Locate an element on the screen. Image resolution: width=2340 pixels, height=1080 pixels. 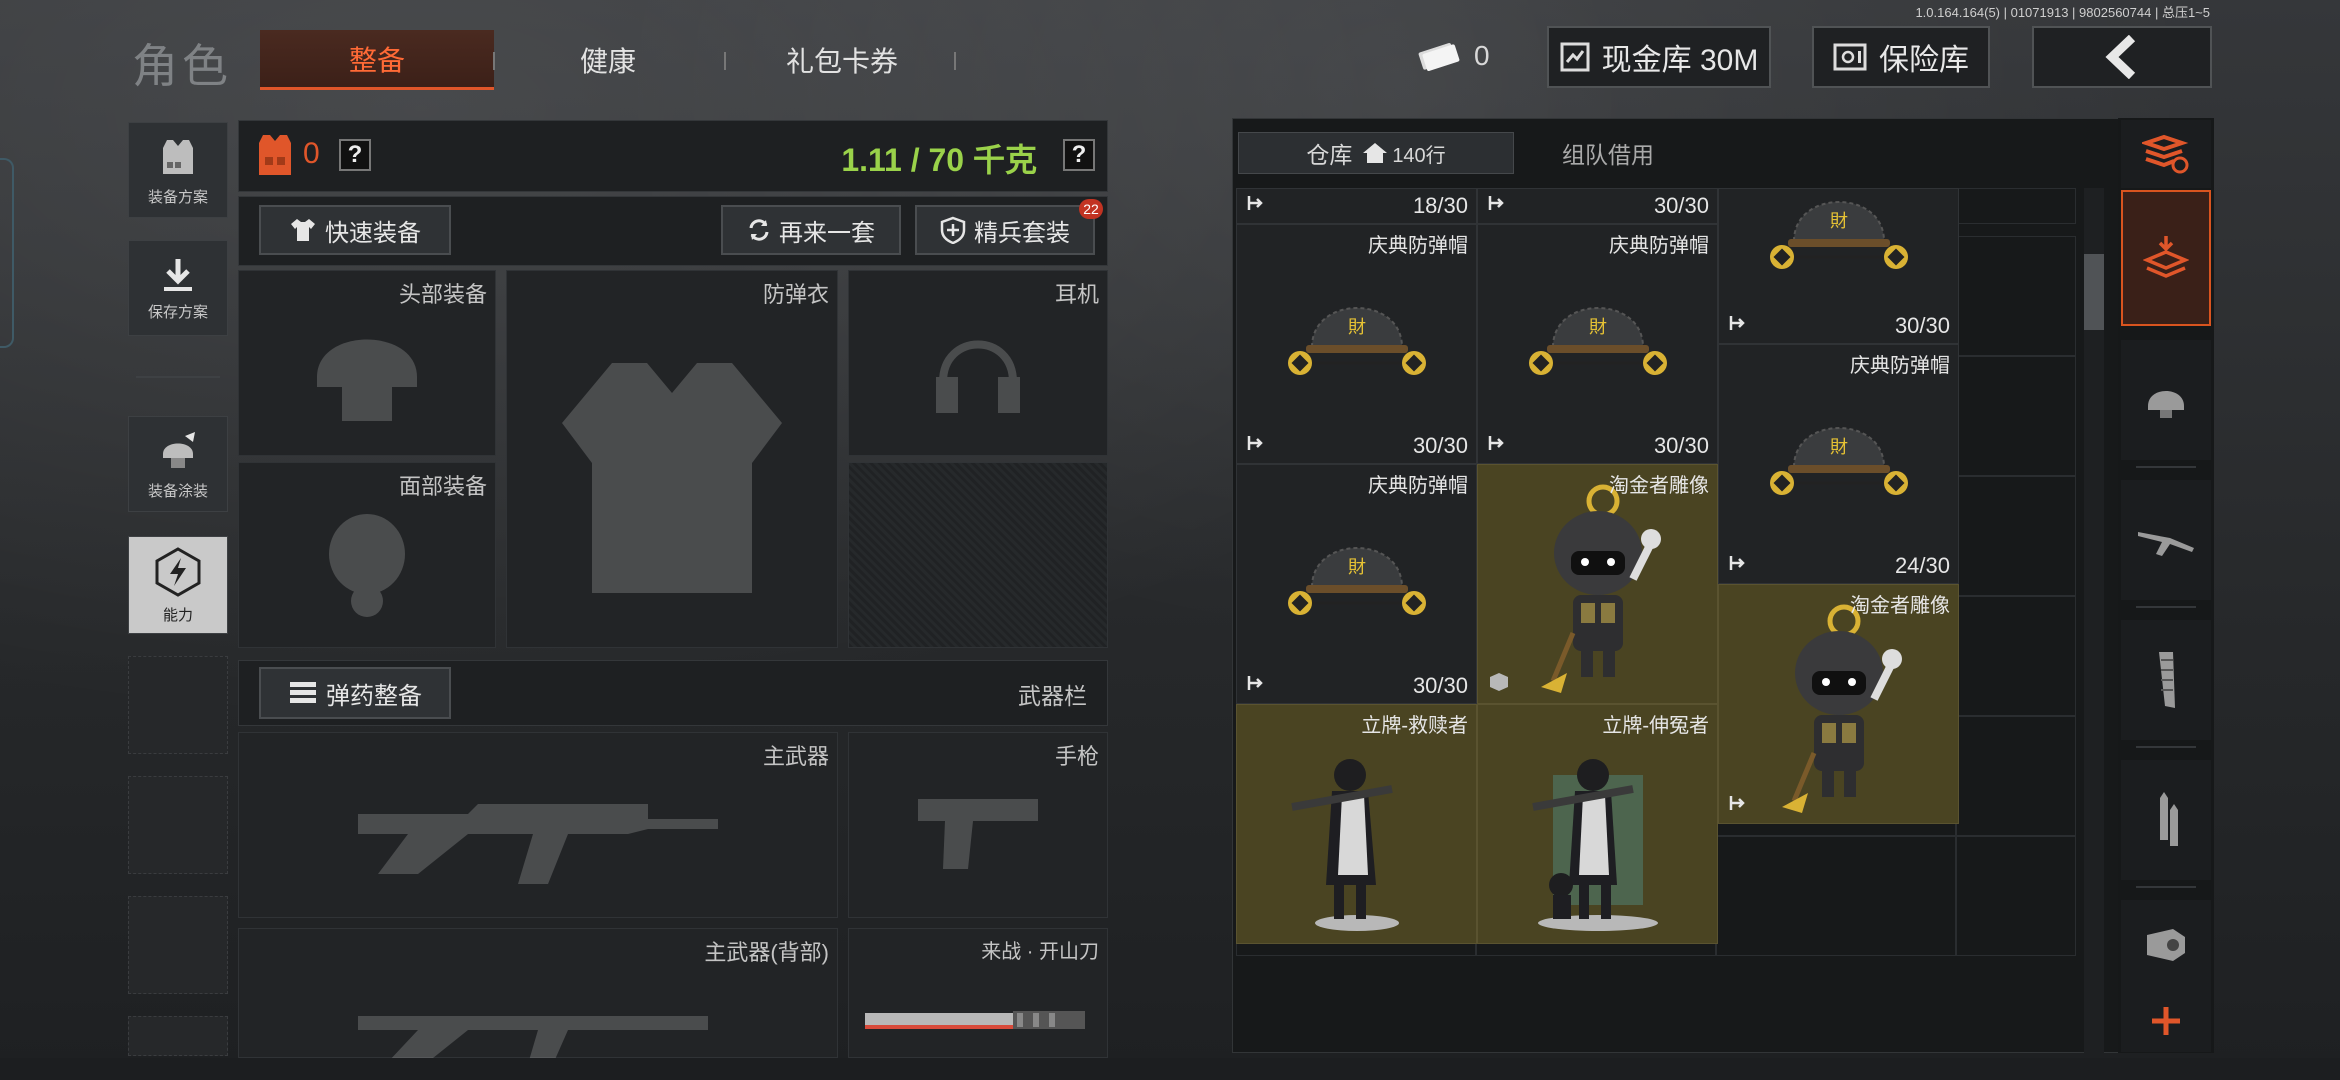
tab-health-label: 健康 is located at coordinates (607, 61).